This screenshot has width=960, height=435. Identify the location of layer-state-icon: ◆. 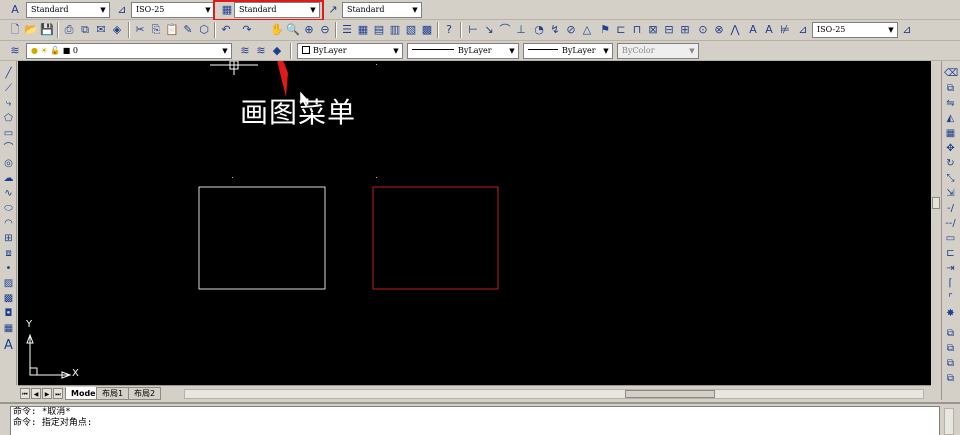
(277, 51).